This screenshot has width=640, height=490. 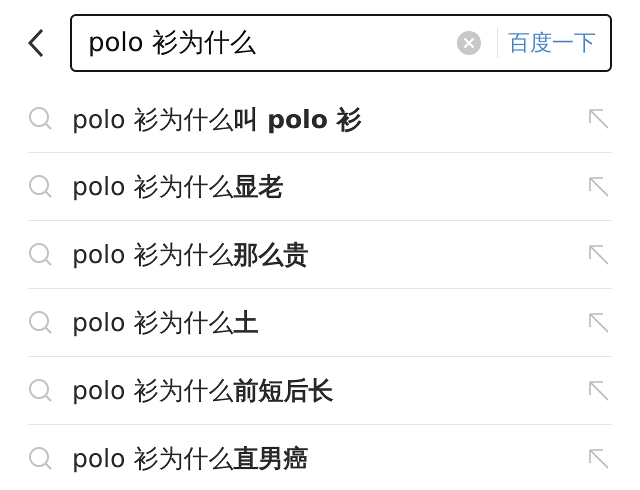 I want to click on suggestion-item: polo 衫为什么那么贵, so click(x=330, y=254).